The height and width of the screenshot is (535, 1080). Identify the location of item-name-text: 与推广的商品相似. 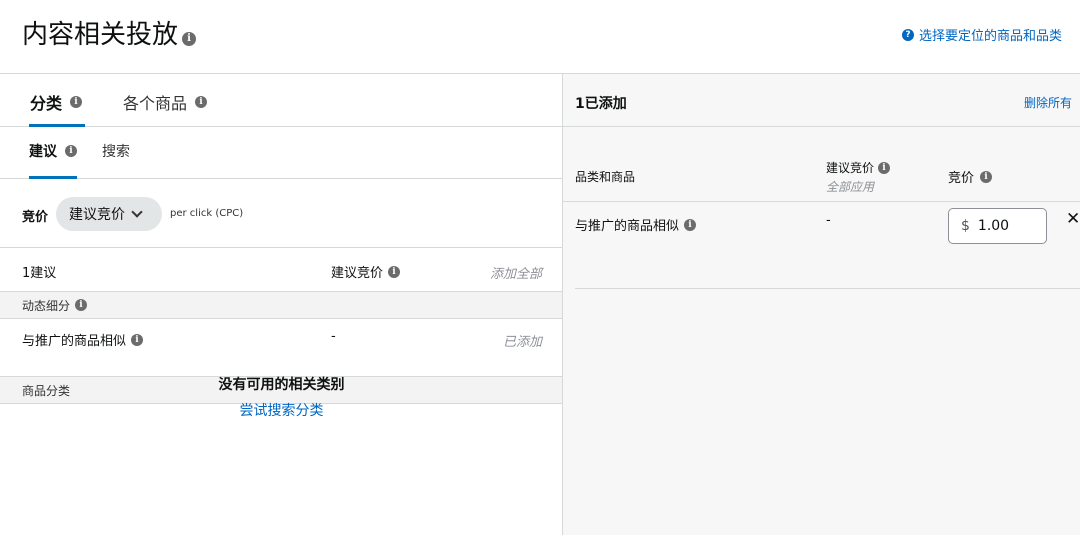
(74, 341).